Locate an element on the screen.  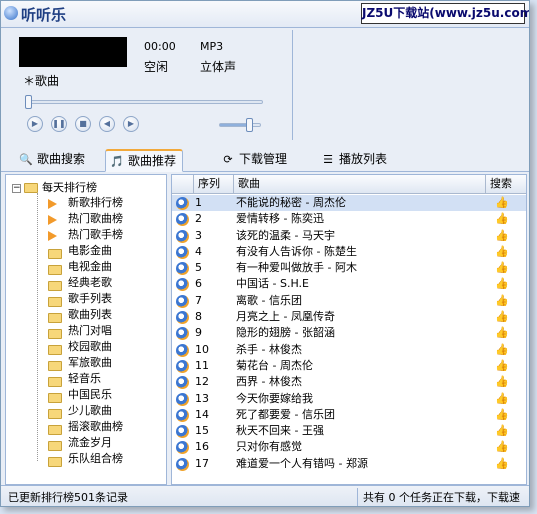
row-number: 3 is located at coordinates (198, 235).